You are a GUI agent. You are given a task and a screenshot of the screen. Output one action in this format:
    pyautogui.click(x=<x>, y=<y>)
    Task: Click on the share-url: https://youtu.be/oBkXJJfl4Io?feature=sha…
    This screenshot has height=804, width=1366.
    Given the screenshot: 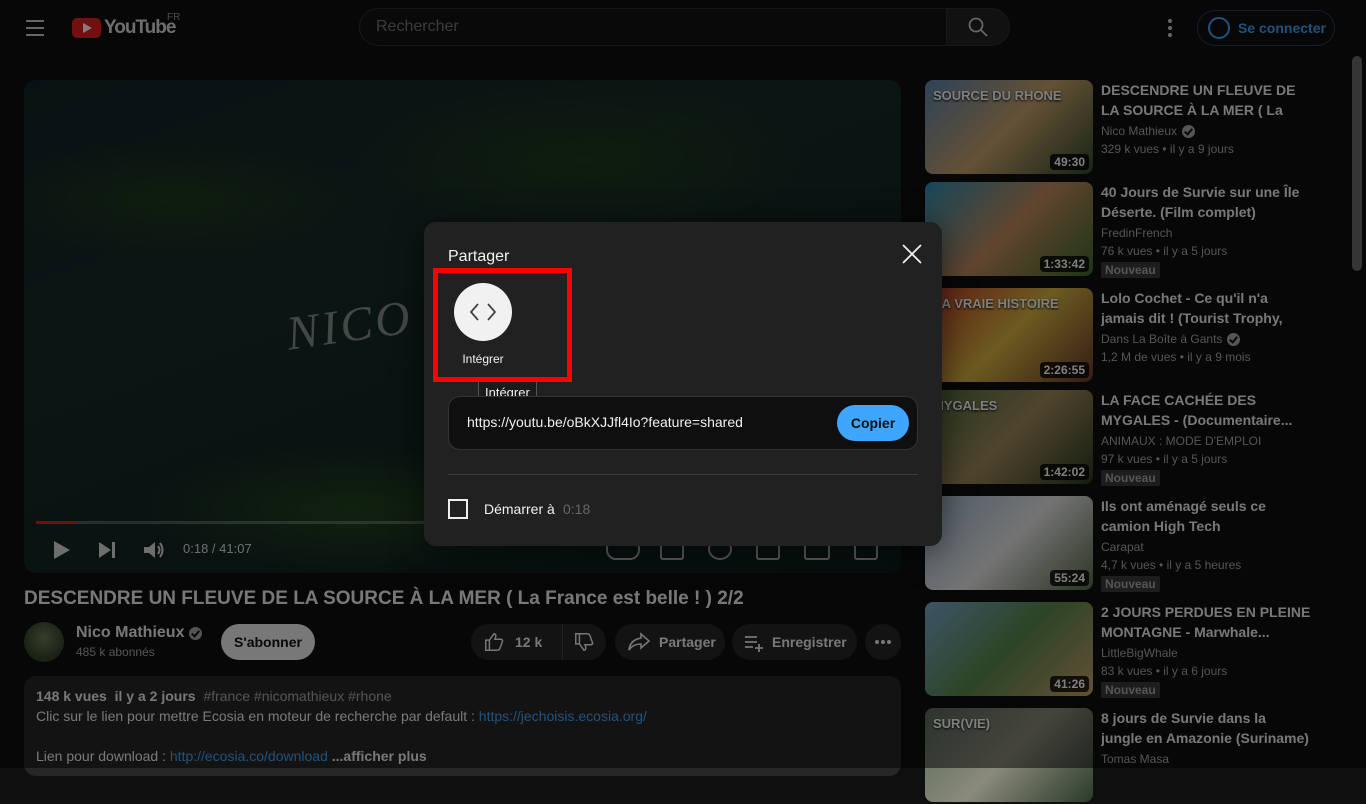 What is the action you would take?
    pyautogui.click(x=605, y=422)
    